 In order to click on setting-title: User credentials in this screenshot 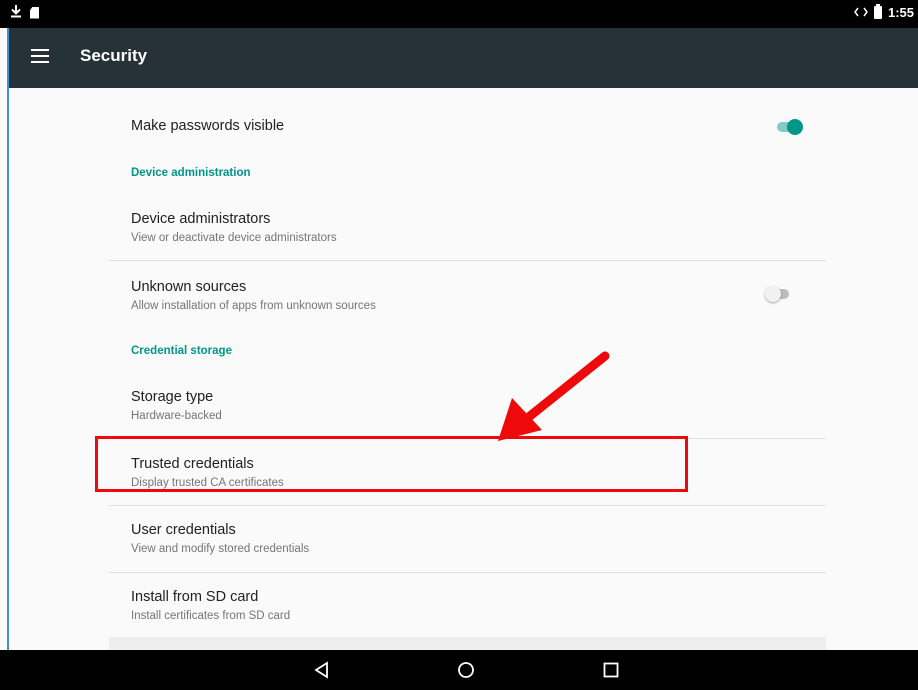, I will do `click(183, 530)`.